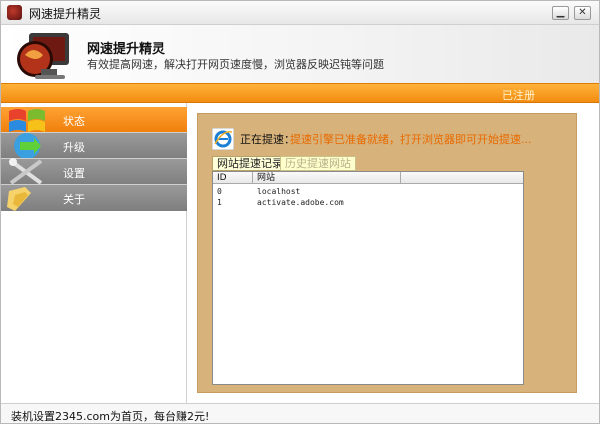  What do you see at coordinates (368, 202) in the screenshot?
I see `table-row: 1 activate.adobe.com` at bounding box center [368, 202].